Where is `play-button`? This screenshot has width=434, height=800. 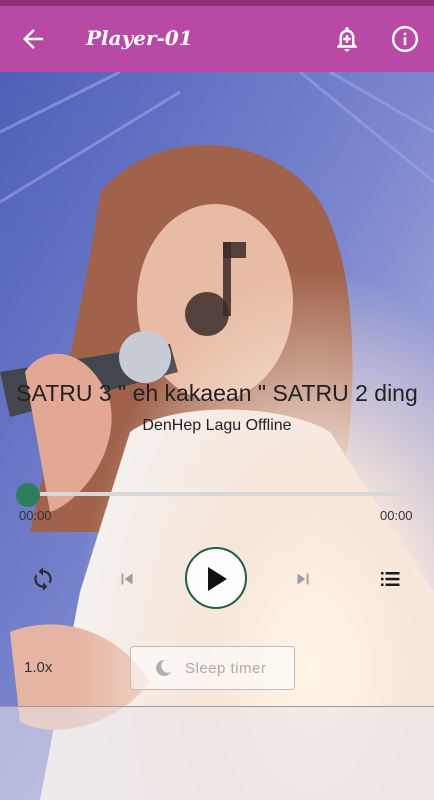 play-button is located at coordinates (216, 578).